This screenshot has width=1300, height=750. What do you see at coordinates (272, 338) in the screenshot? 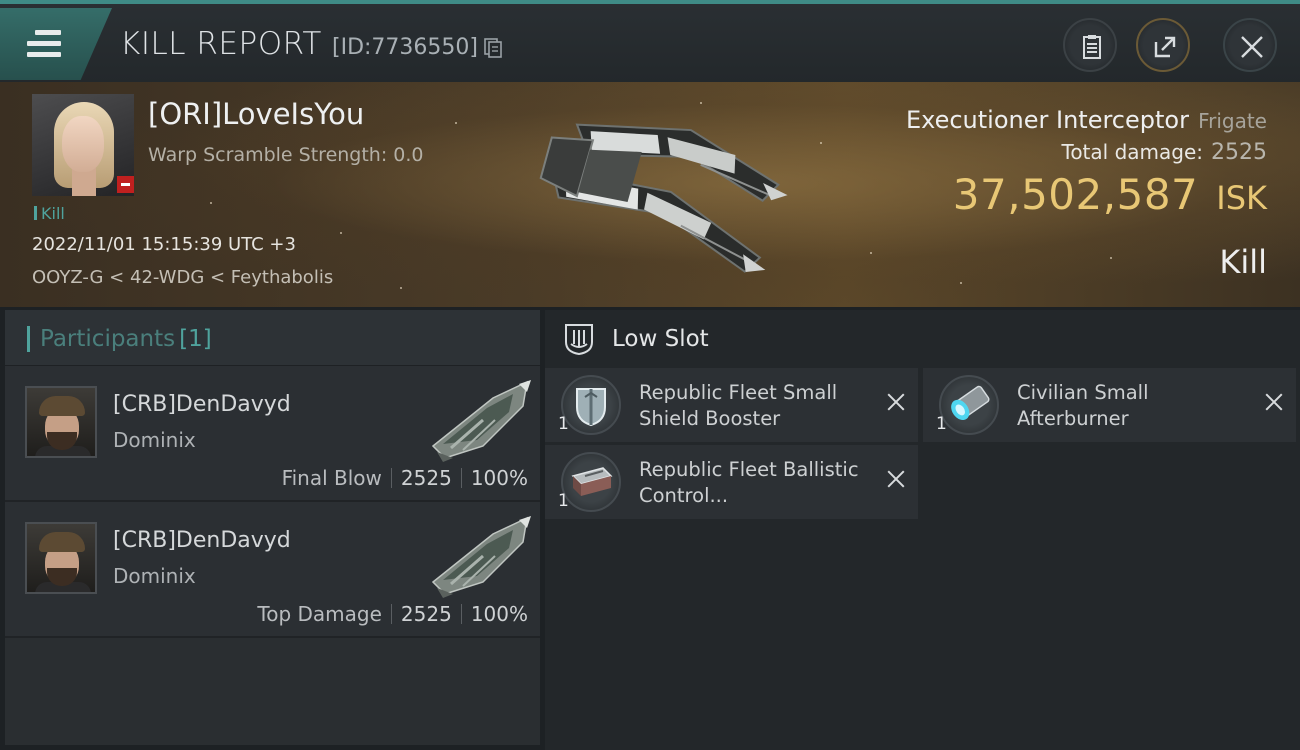
I see `participants-header: Participants [1]` at bounding box center [272, 338].